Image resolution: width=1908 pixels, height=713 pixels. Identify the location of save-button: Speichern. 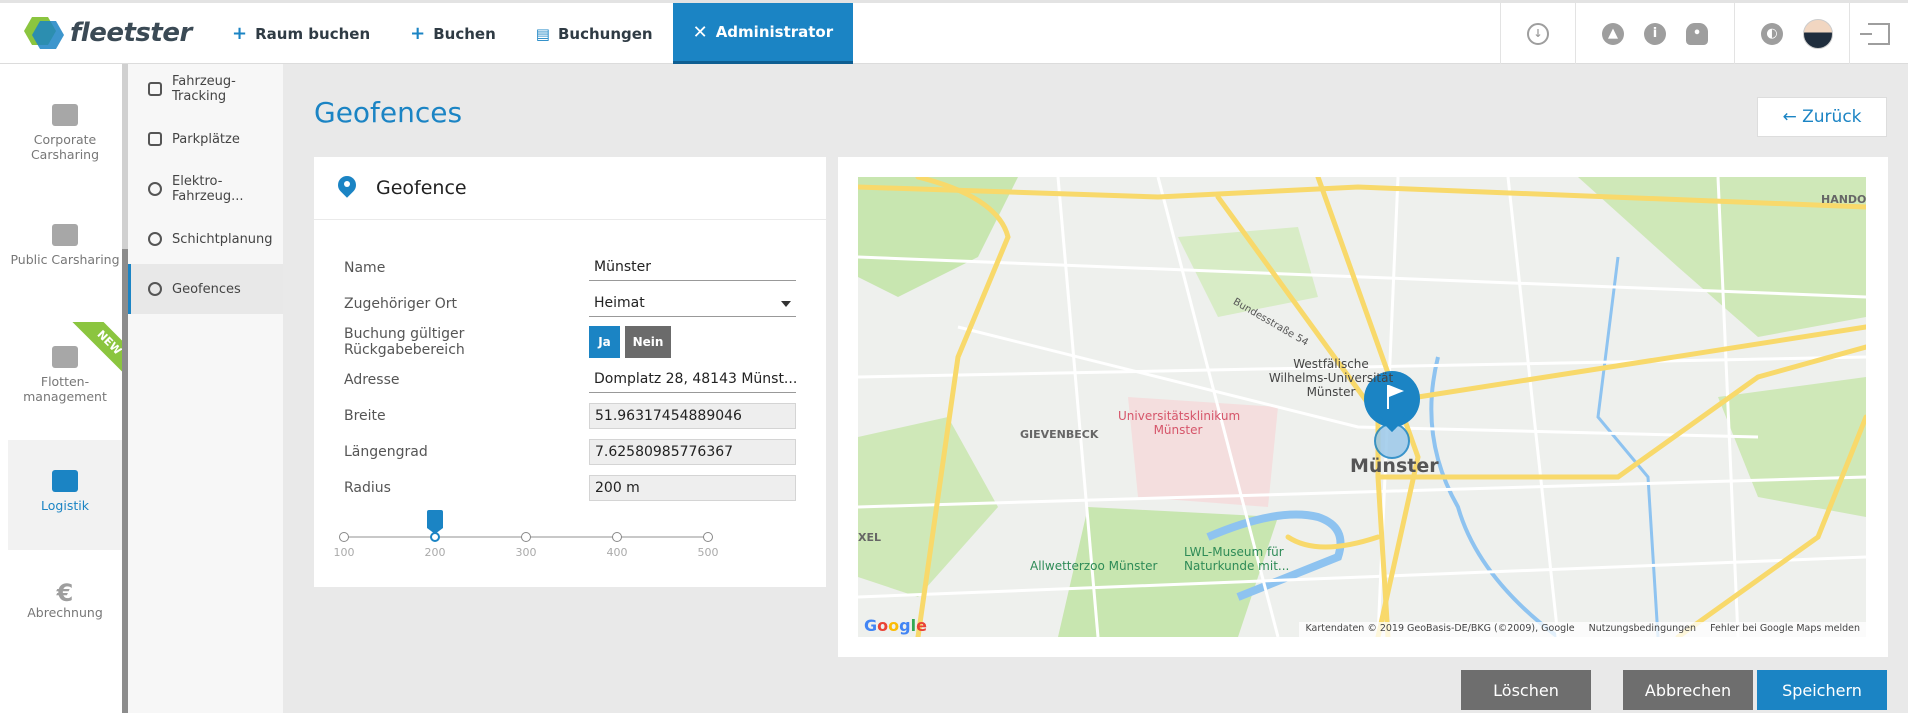
(1822, 690).